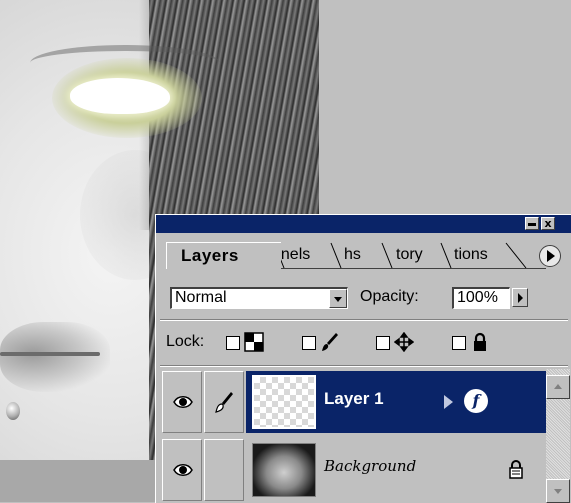  I want to click on layers-scrollbar, so click(558, 436).